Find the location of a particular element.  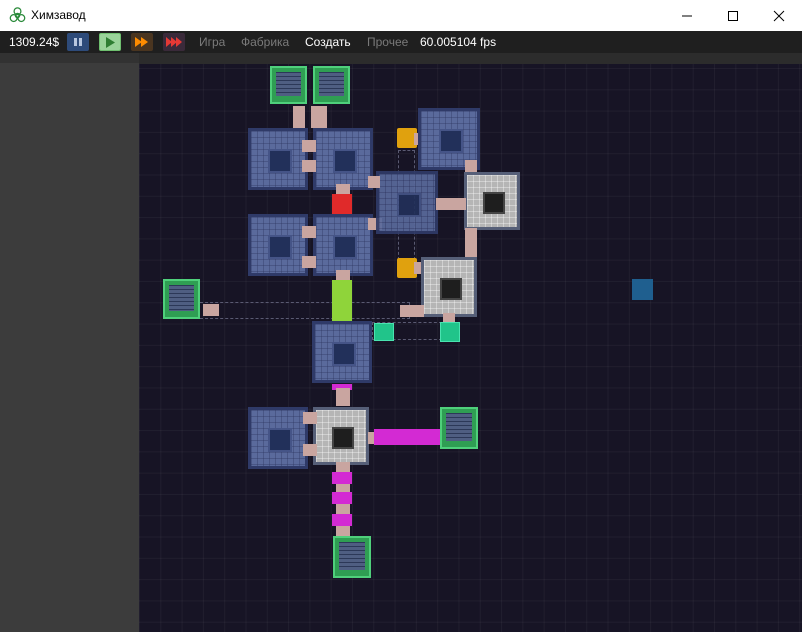

menu-game: Игра is located at coordinates (212, 42).